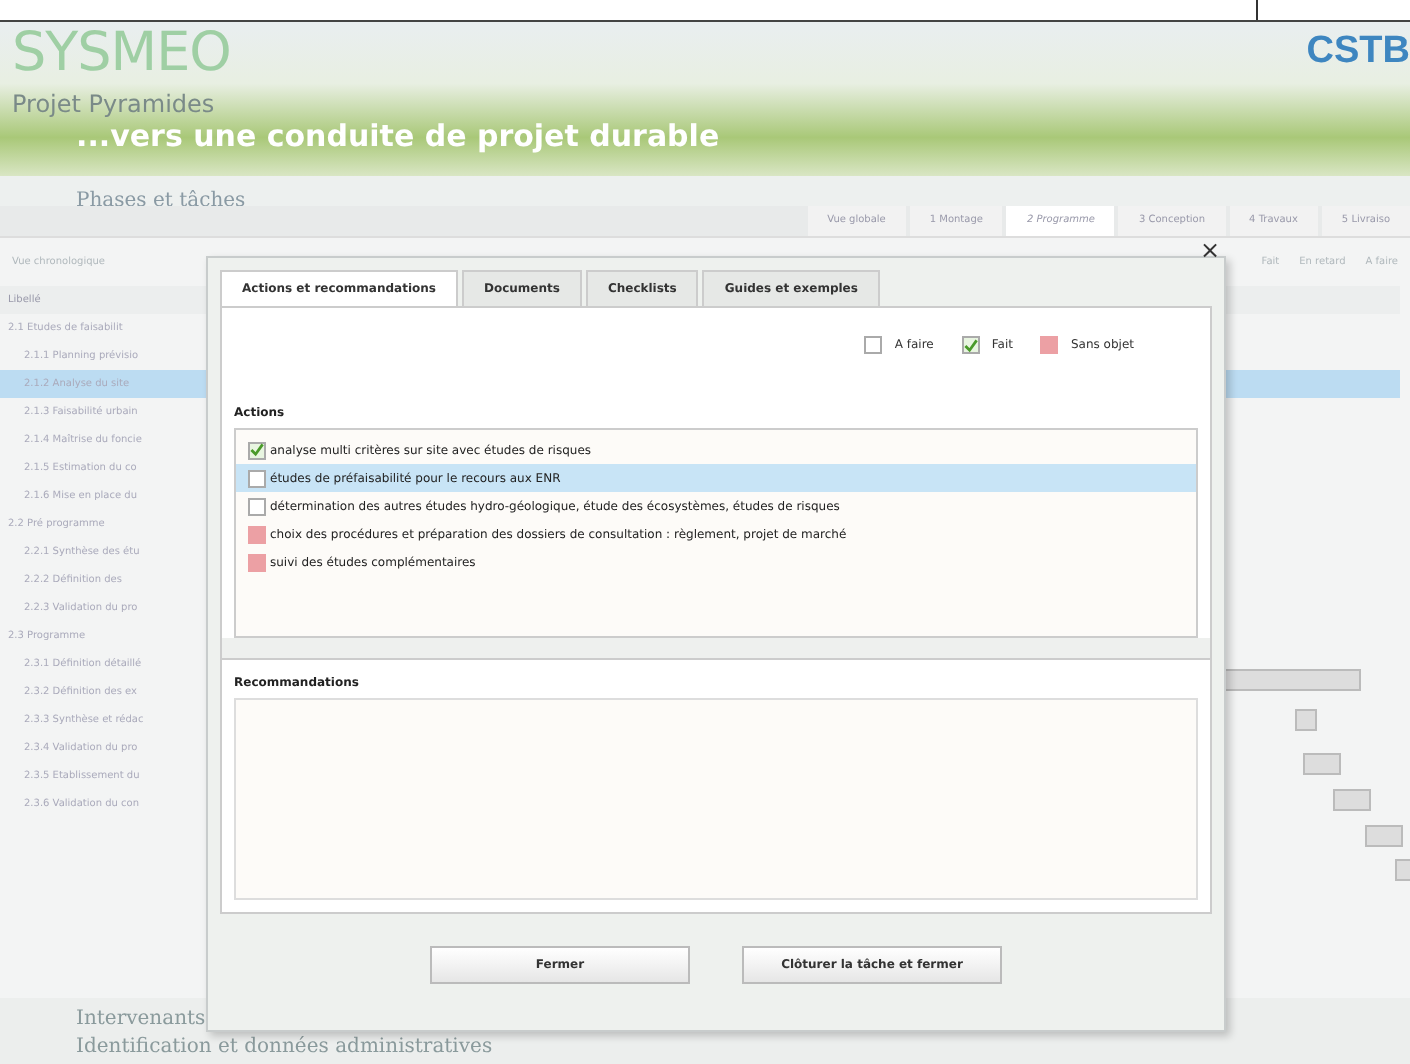 This screenshot has height=1064, width=1410. I want to click on section-link: Identification et données administratives, so click(743, 1048).